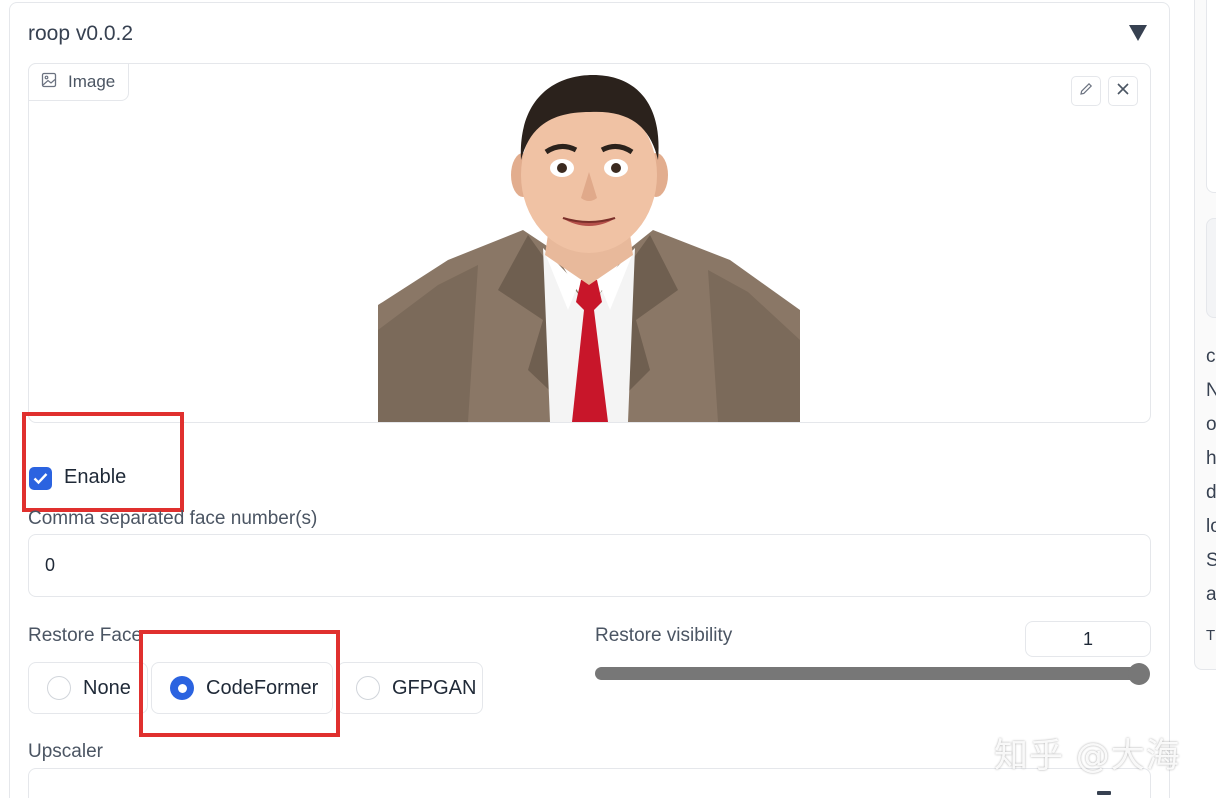 This screenshot has height=798, width=1216. Describe the element at coordinates (1211, 560) in the screenshot. I see `side-text-line: S` at that location.